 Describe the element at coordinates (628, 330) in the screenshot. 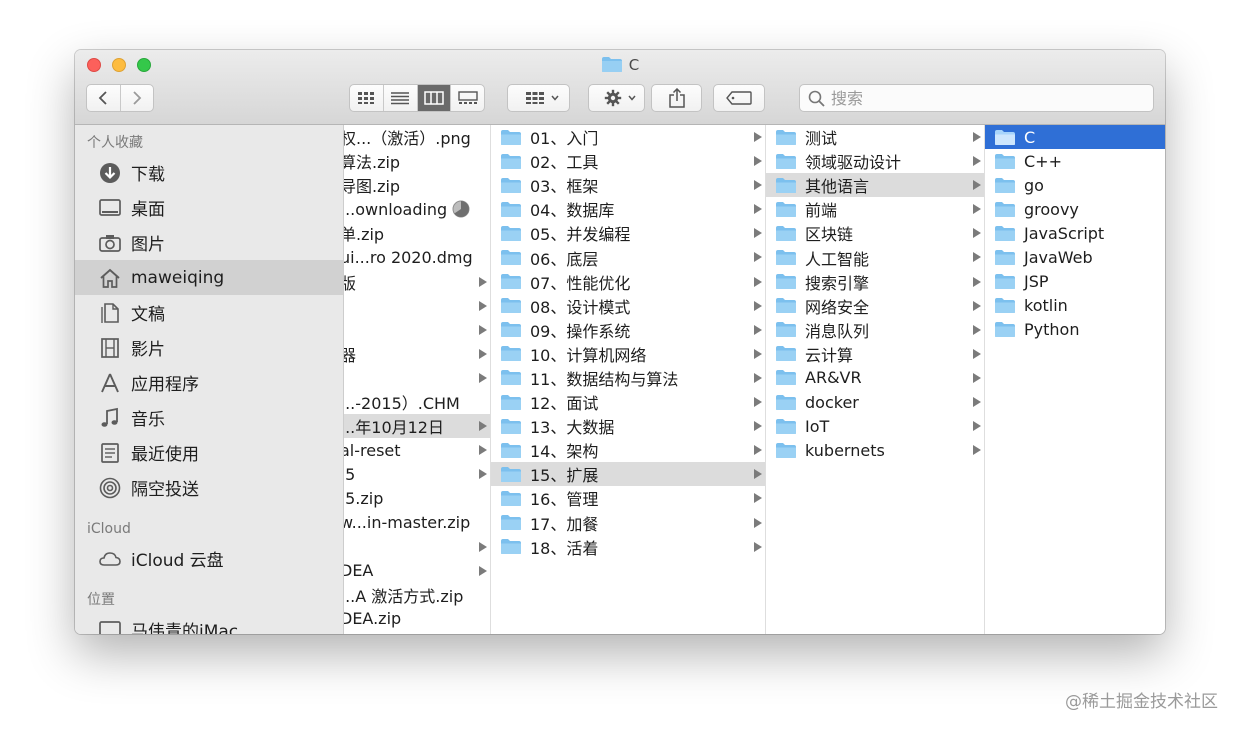

I see `list-item: 09、操作系统` at that location.